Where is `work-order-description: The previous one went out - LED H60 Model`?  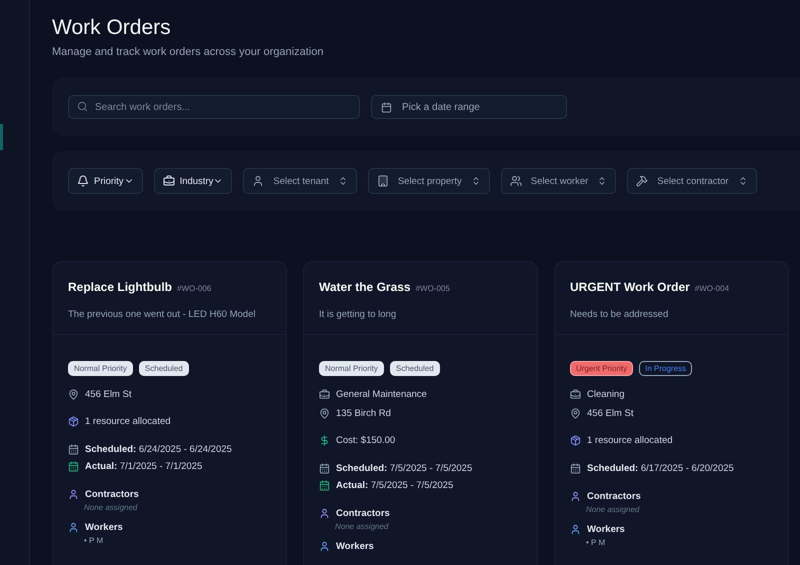
work-order-description: The previous one went out - LED H60 Model is located at coordinates (162, 314).